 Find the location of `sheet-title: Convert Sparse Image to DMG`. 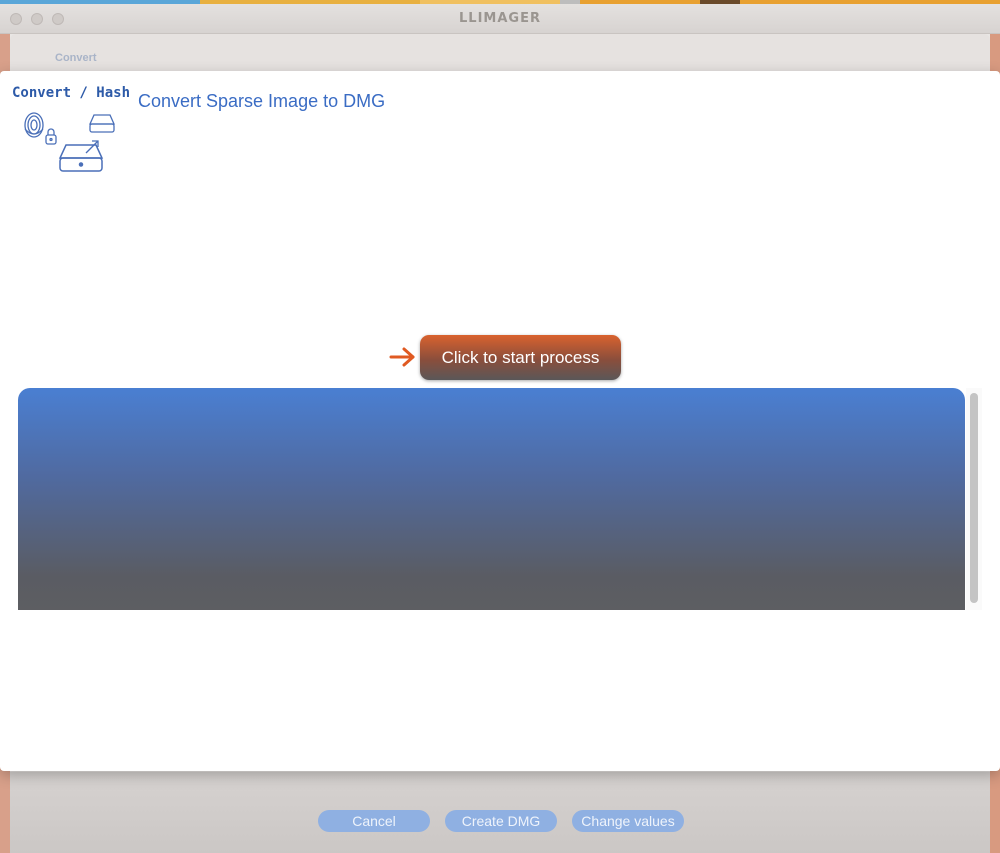

sheet-title: Convert Sparse Image to DMG is located at coordinates (262, 101).